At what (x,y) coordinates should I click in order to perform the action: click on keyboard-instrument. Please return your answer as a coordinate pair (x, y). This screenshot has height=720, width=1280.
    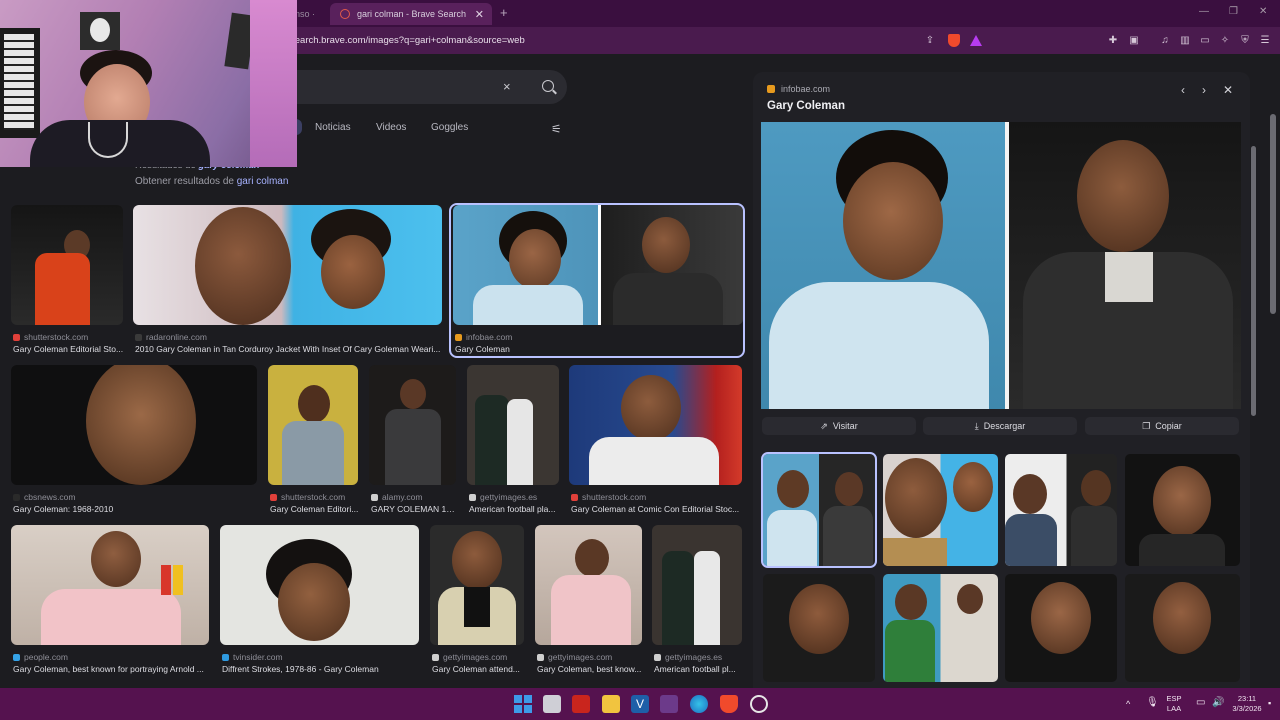
    Looking at the image, I should click on (20, 83).